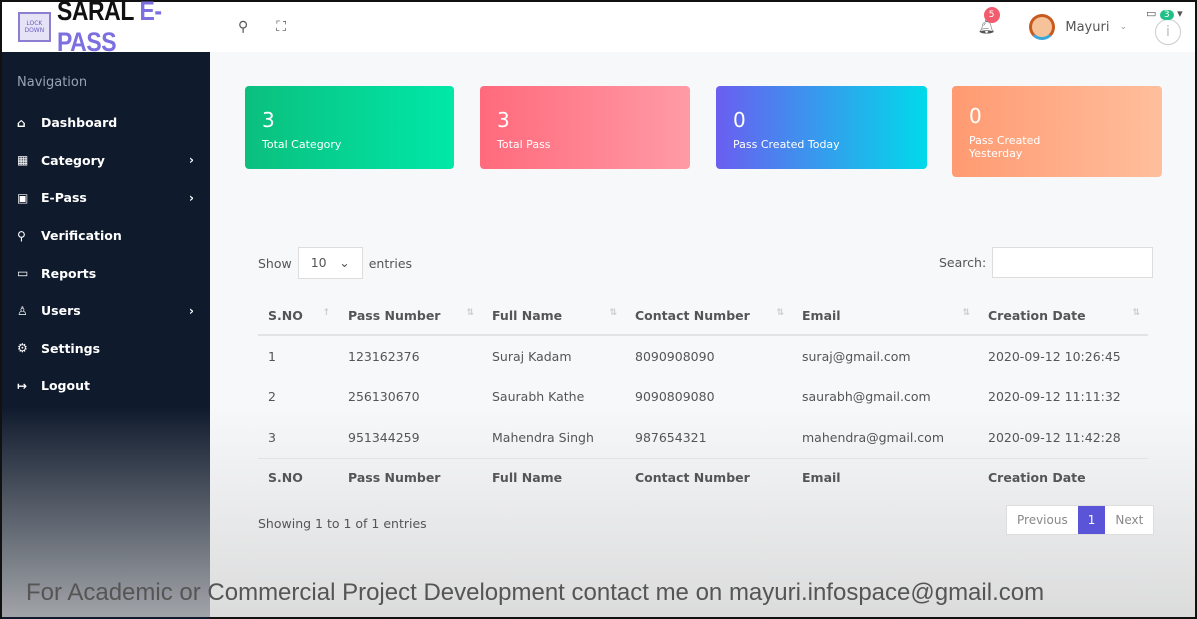 The width and height of the screenshot is (1197, 619). I want to click on length-control: Show 10 ⌄ entries, so click(335, 263).